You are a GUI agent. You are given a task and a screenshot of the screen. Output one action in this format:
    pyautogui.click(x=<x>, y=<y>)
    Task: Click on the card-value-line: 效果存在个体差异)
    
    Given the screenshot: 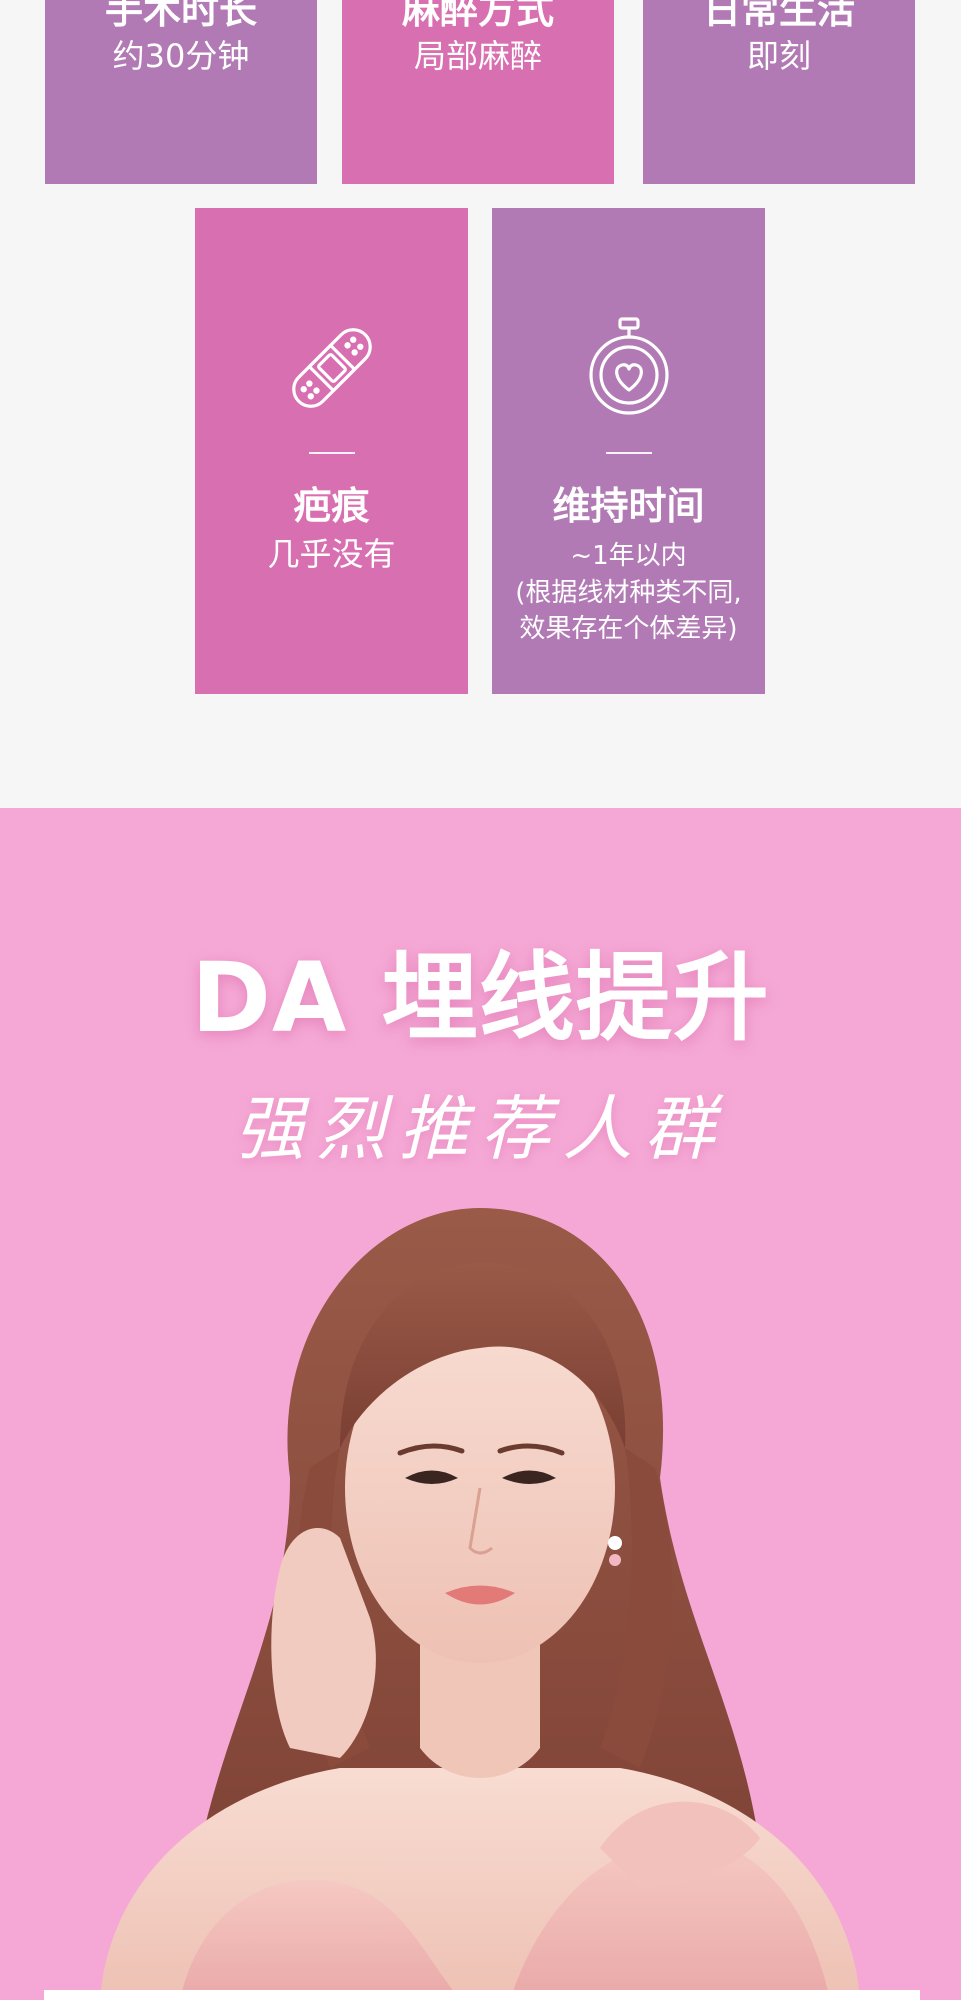 What is the action you would take?
    pyautogui.click(x=628, y=629)
    